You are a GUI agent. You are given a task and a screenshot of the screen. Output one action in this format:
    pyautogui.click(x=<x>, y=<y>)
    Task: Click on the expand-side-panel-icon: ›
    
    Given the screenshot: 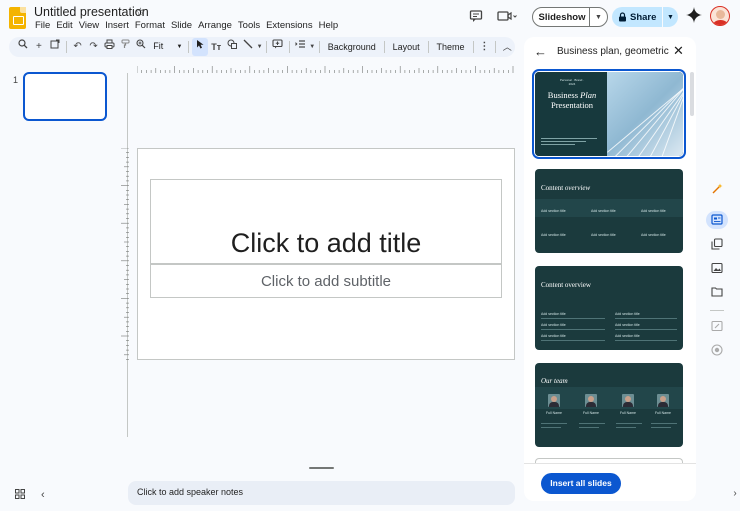 What is the action you would take?
    pyautogui.click(x=733, y=493)
    